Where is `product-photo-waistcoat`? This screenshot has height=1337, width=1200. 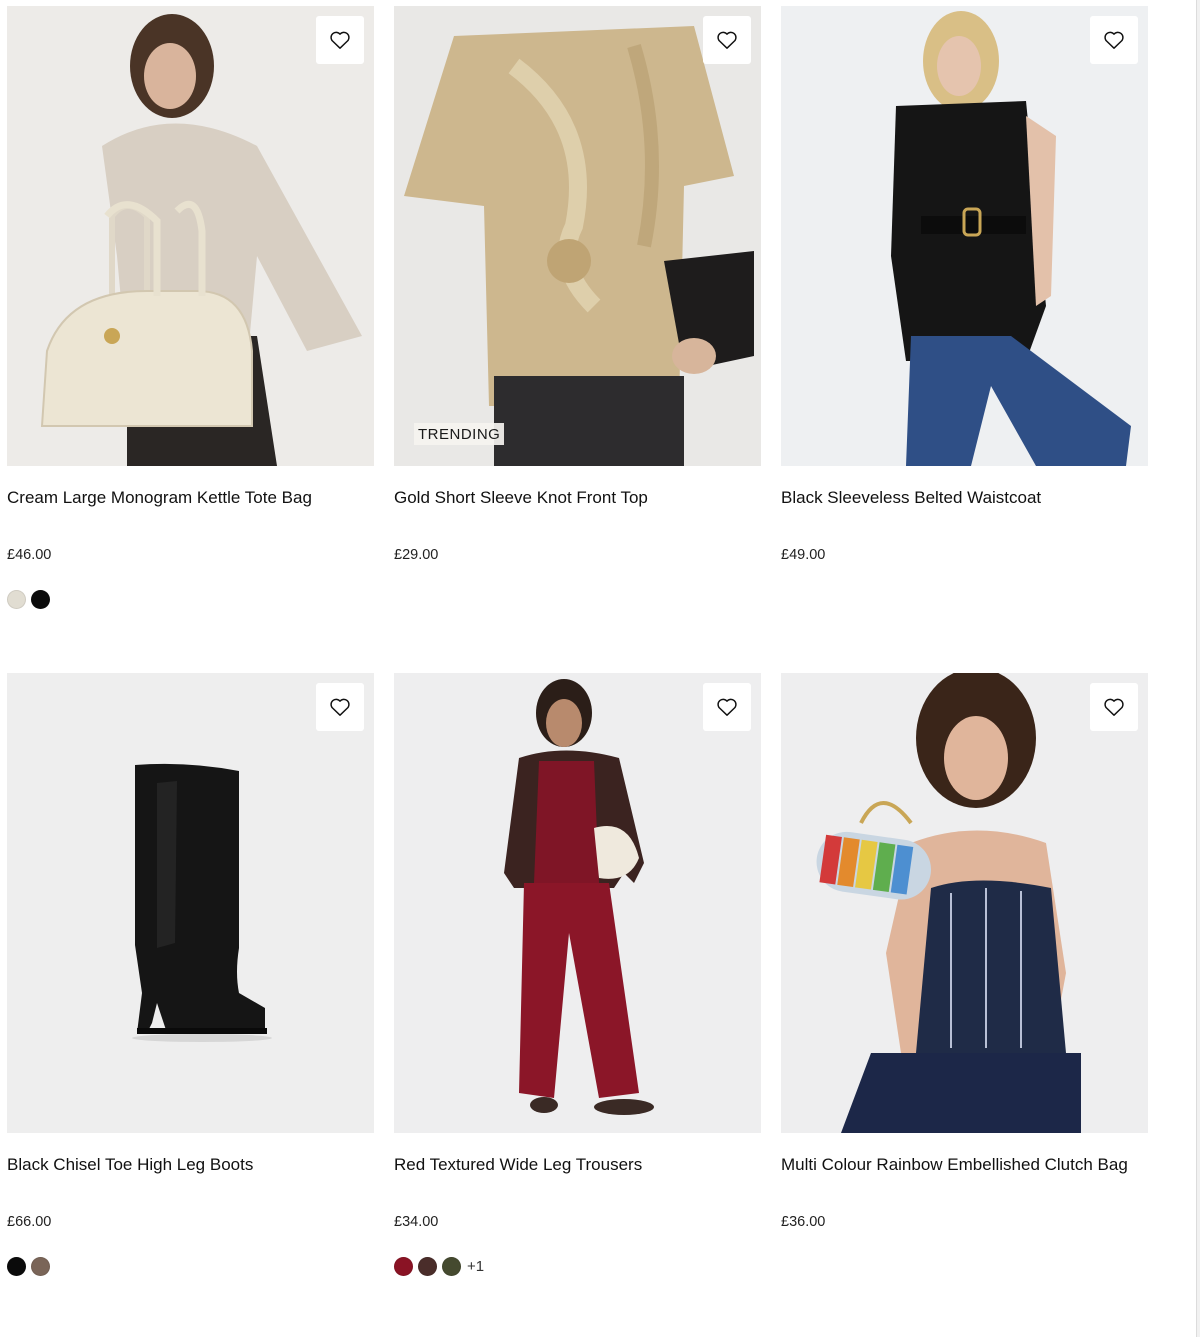 product-photo-waistcoat is located at coordinates (964, 236).